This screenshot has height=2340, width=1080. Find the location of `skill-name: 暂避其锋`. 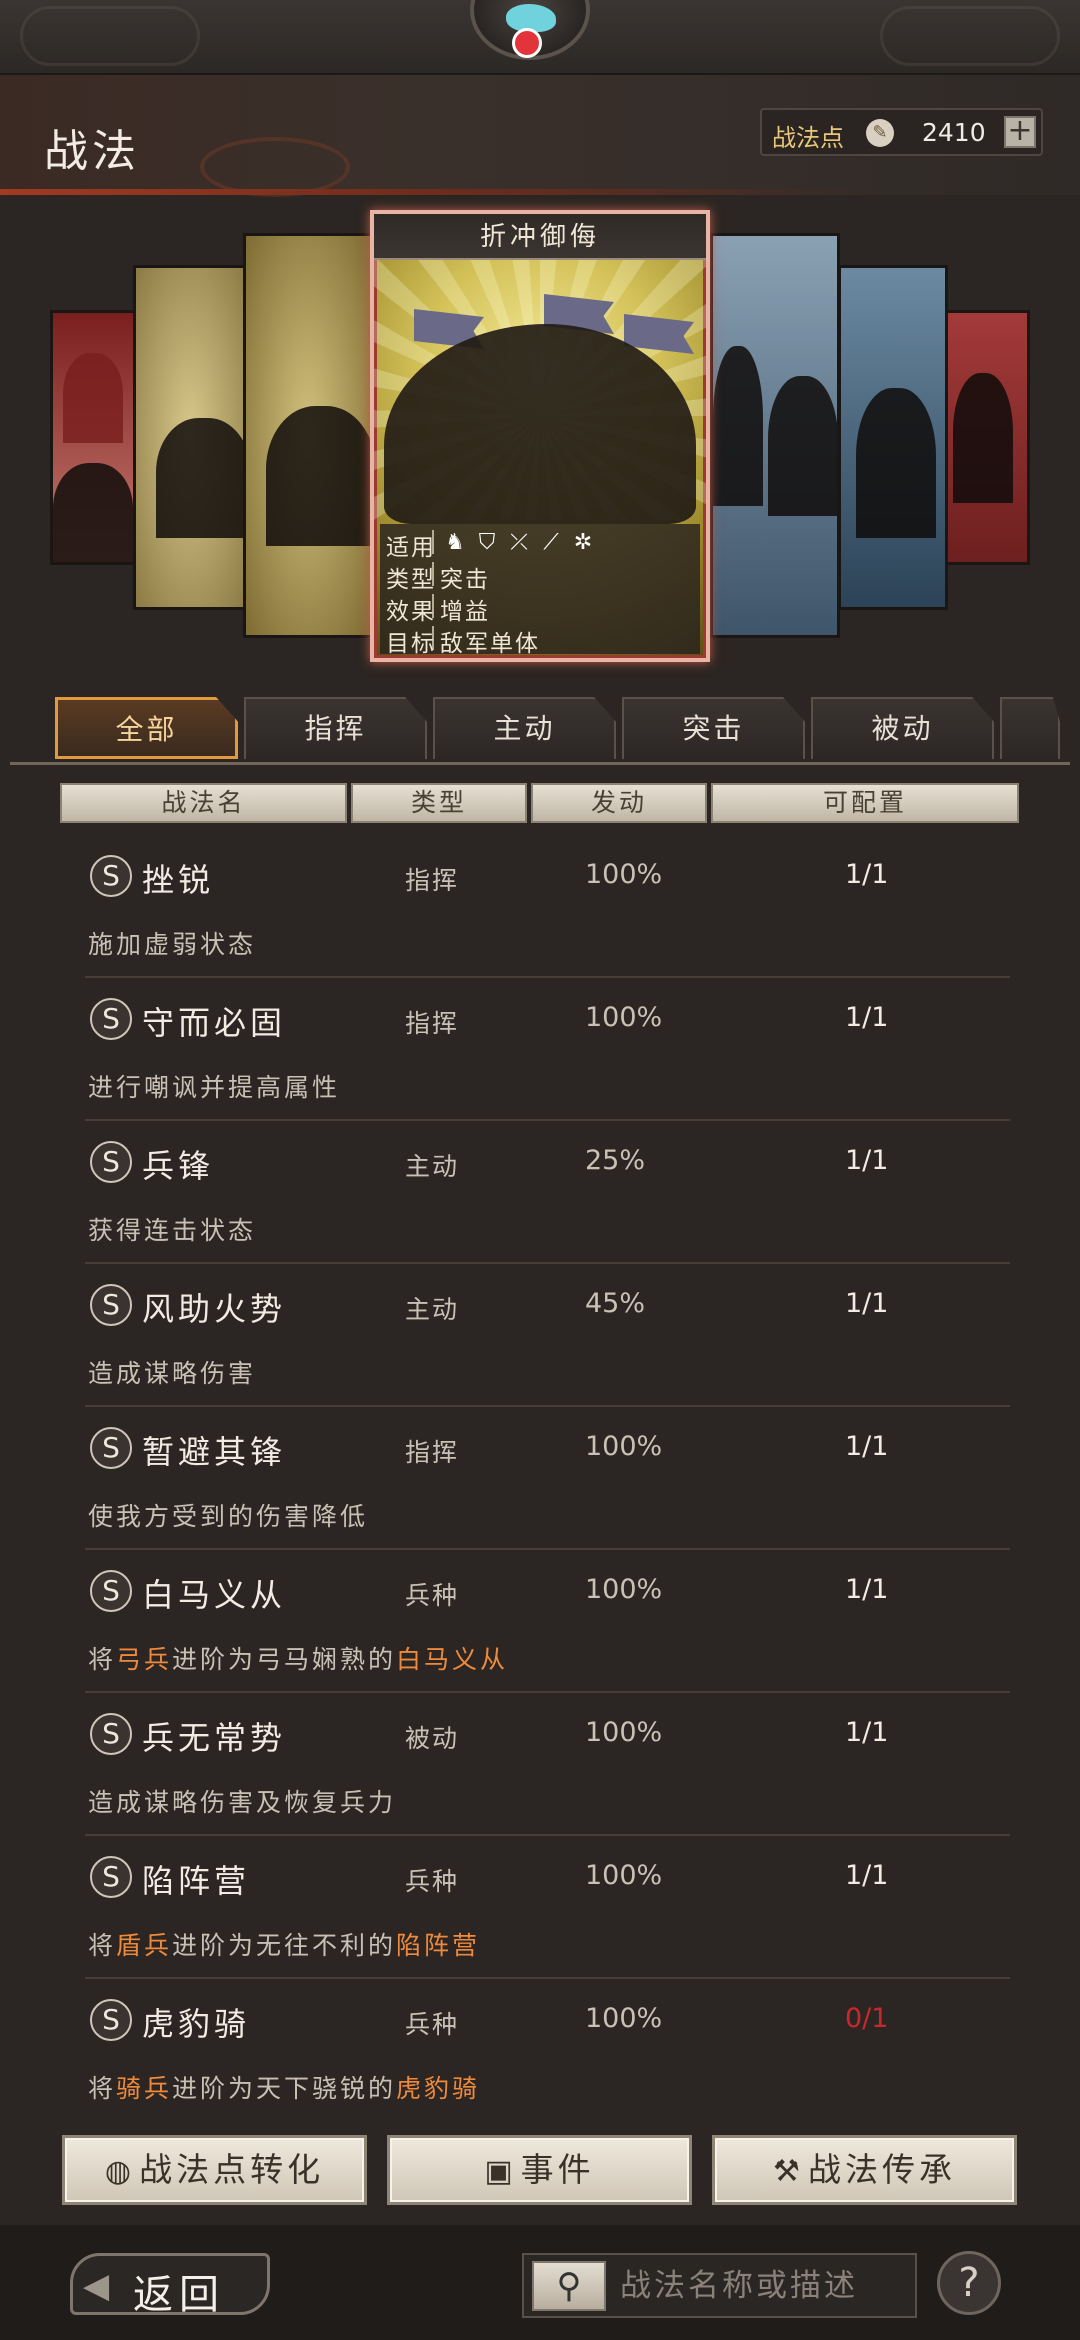

skill-name: 暂避其锋 is located at coordinates (214, 1452).